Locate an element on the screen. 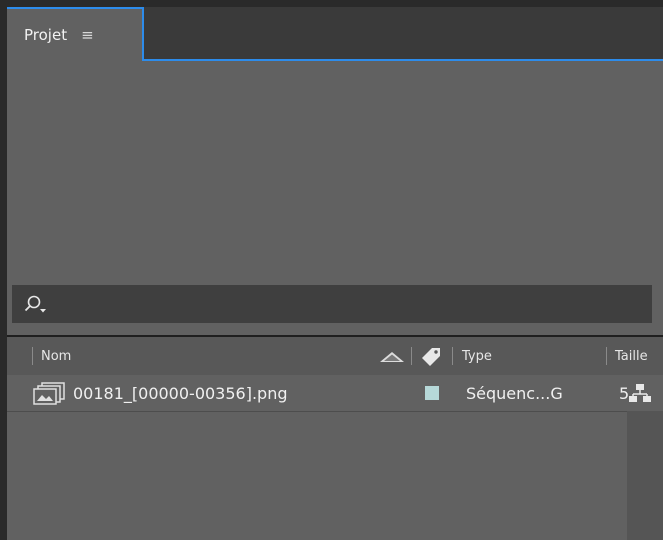 The image size is (663, 540). table-row: 00181_[00000-00356].png Séquenc...G 5 is located at coordinates (335, 393).